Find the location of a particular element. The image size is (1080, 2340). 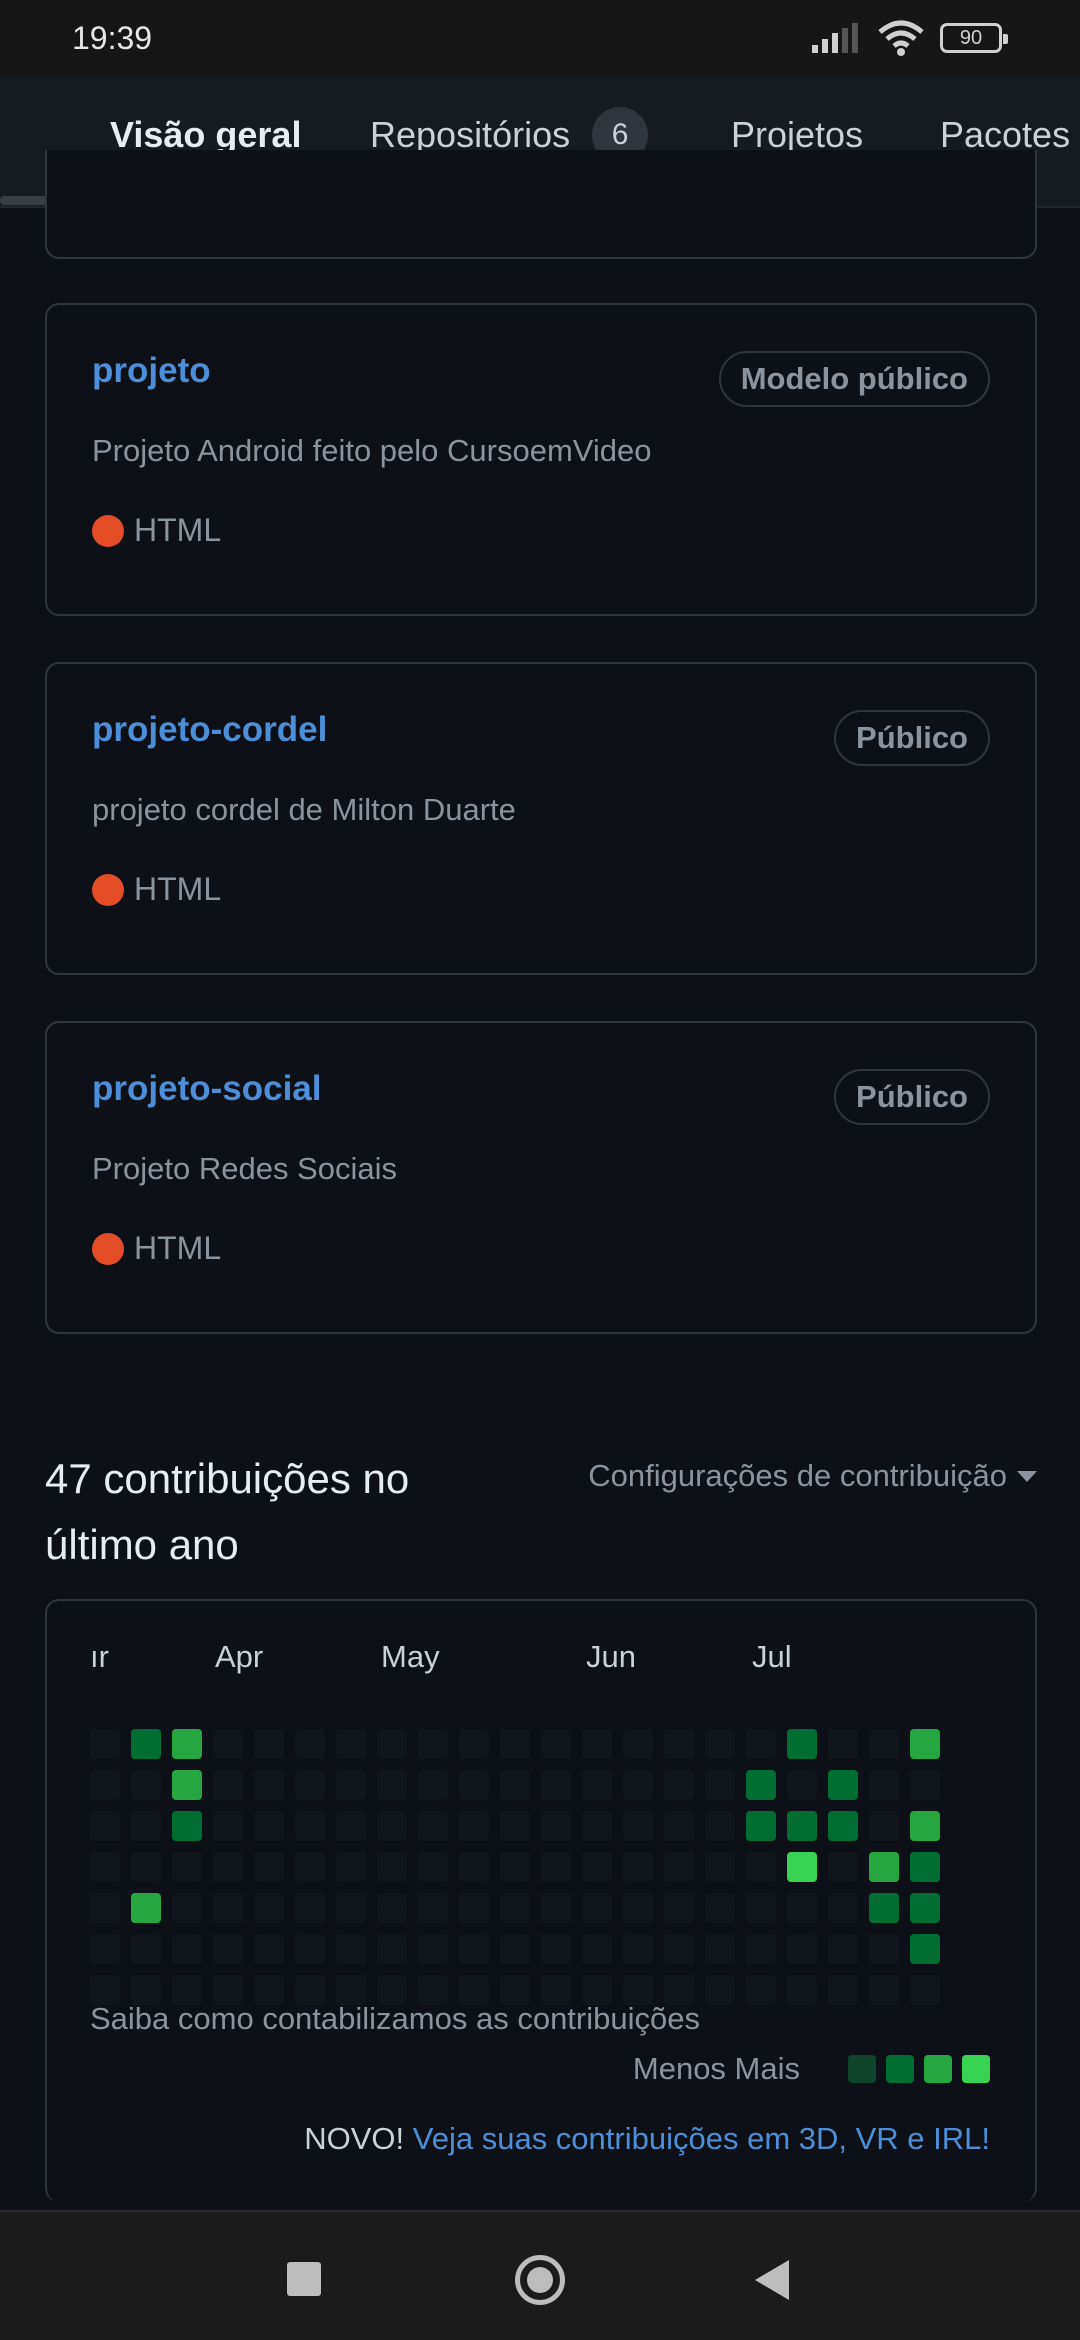

back-button is located at coordinates (772, 2280).